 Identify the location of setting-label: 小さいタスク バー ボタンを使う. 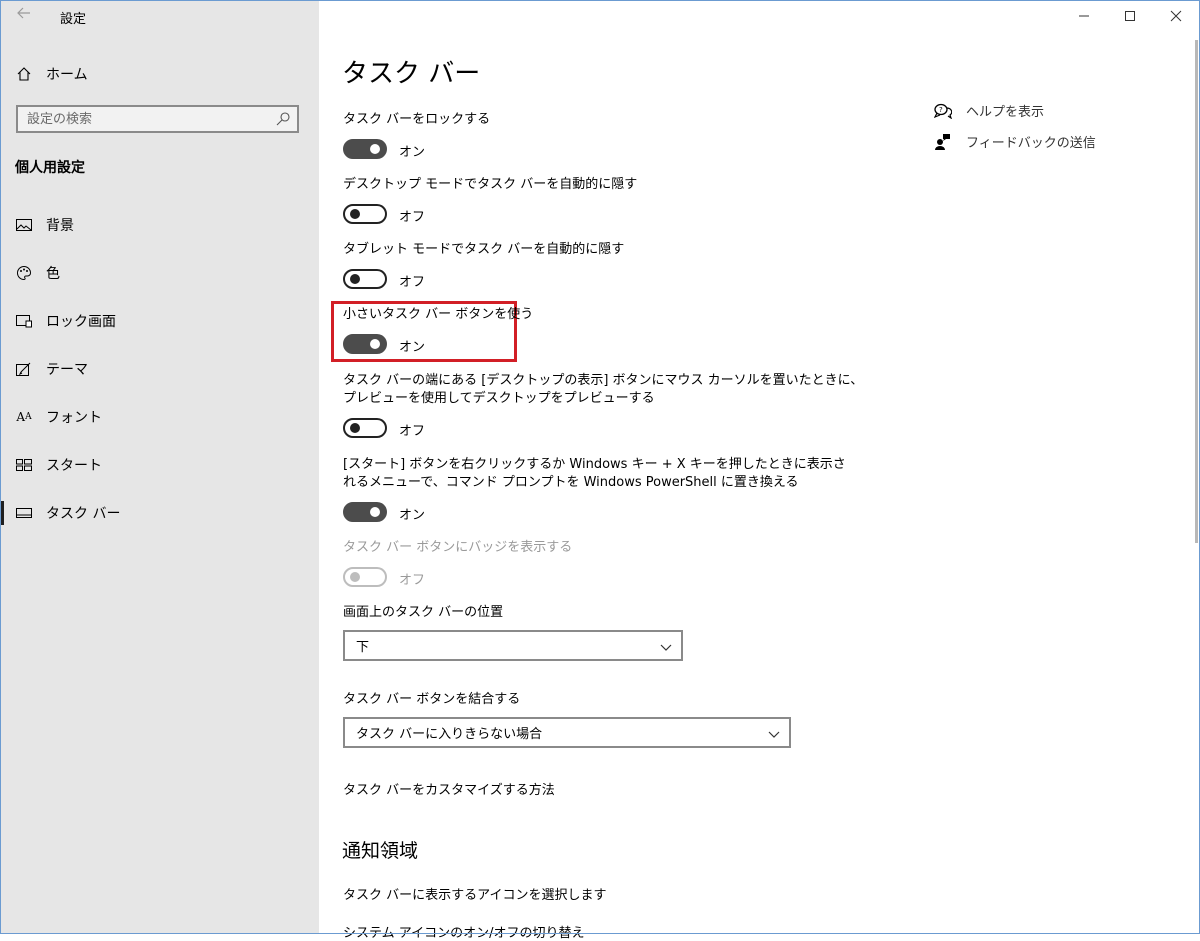
(438, 314).